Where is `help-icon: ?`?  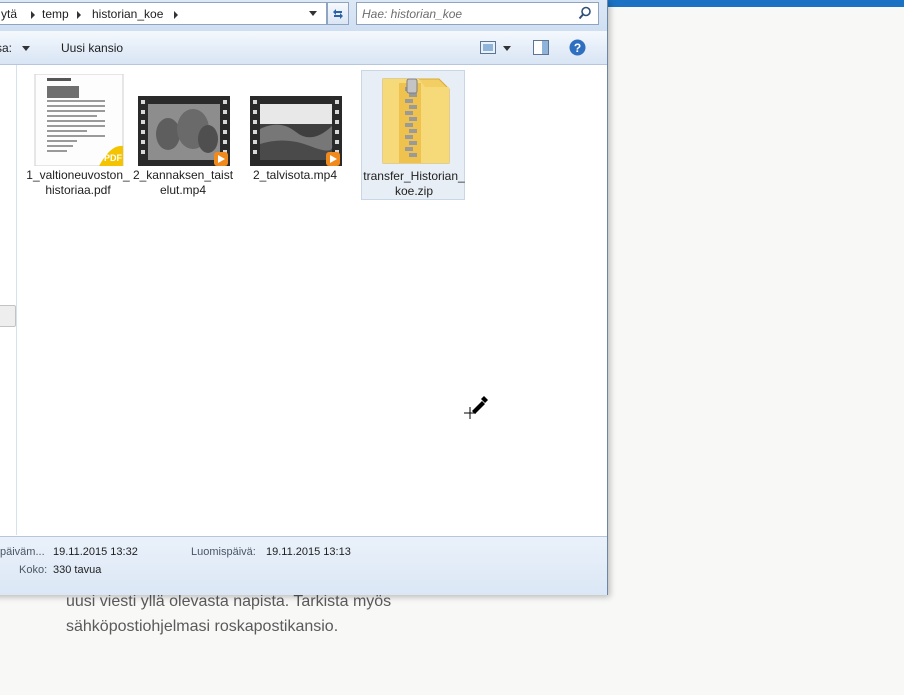 help-icon: ? is located at coordinates (577, 47).